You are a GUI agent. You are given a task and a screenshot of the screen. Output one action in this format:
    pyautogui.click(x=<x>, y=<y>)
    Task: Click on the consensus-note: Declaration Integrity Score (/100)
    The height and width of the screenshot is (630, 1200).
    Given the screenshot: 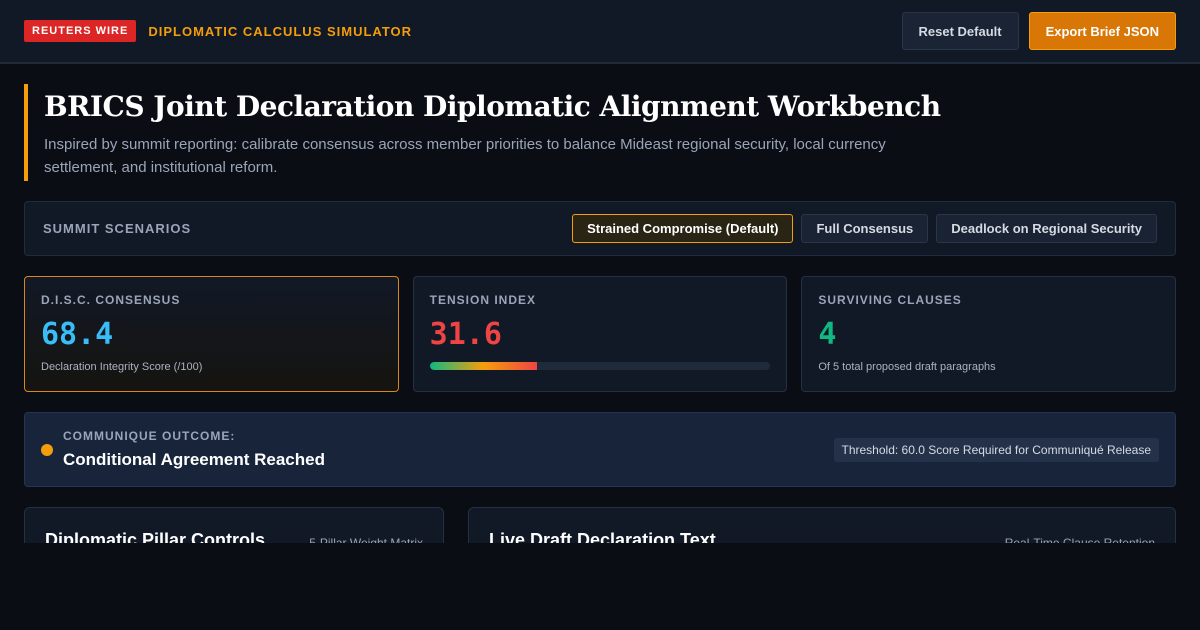 What is the action you would take?
    pyautogui.click(x=122, y=367)
    